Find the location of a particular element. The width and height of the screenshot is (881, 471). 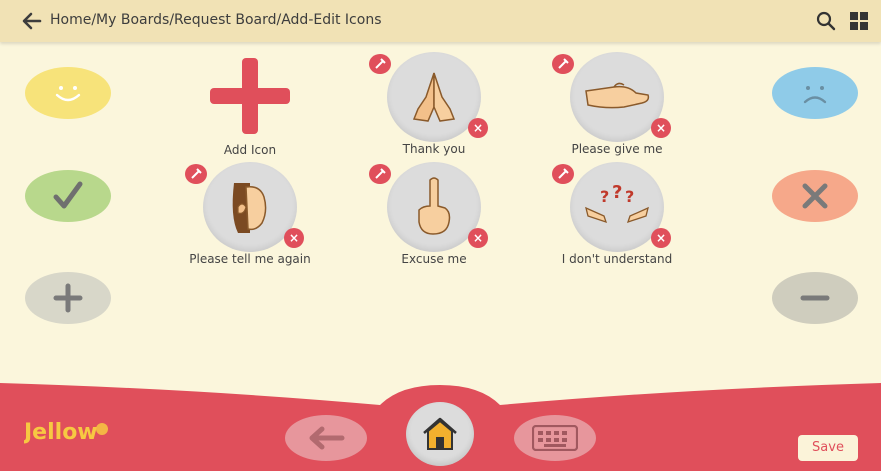

keyboard-button is located at coordinates (555, 438).